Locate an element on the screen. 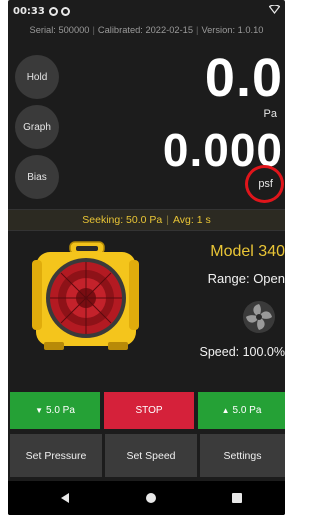  unit-highlight-circle is located at coordinates (264, 184).